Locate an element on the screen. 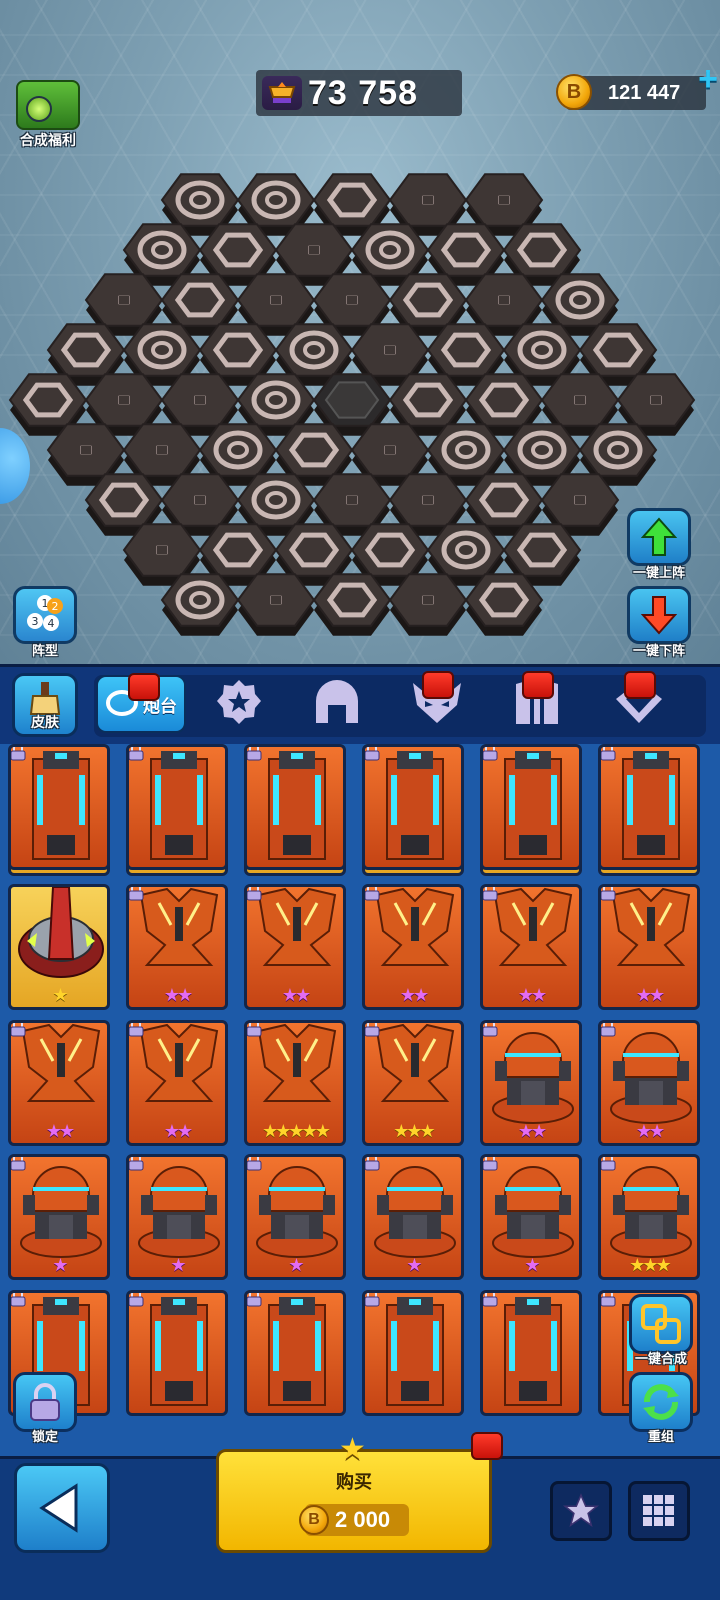 This screenshot has width=720, height=1600. skin-button: 皮肤 is located at coordinates (45, 705).